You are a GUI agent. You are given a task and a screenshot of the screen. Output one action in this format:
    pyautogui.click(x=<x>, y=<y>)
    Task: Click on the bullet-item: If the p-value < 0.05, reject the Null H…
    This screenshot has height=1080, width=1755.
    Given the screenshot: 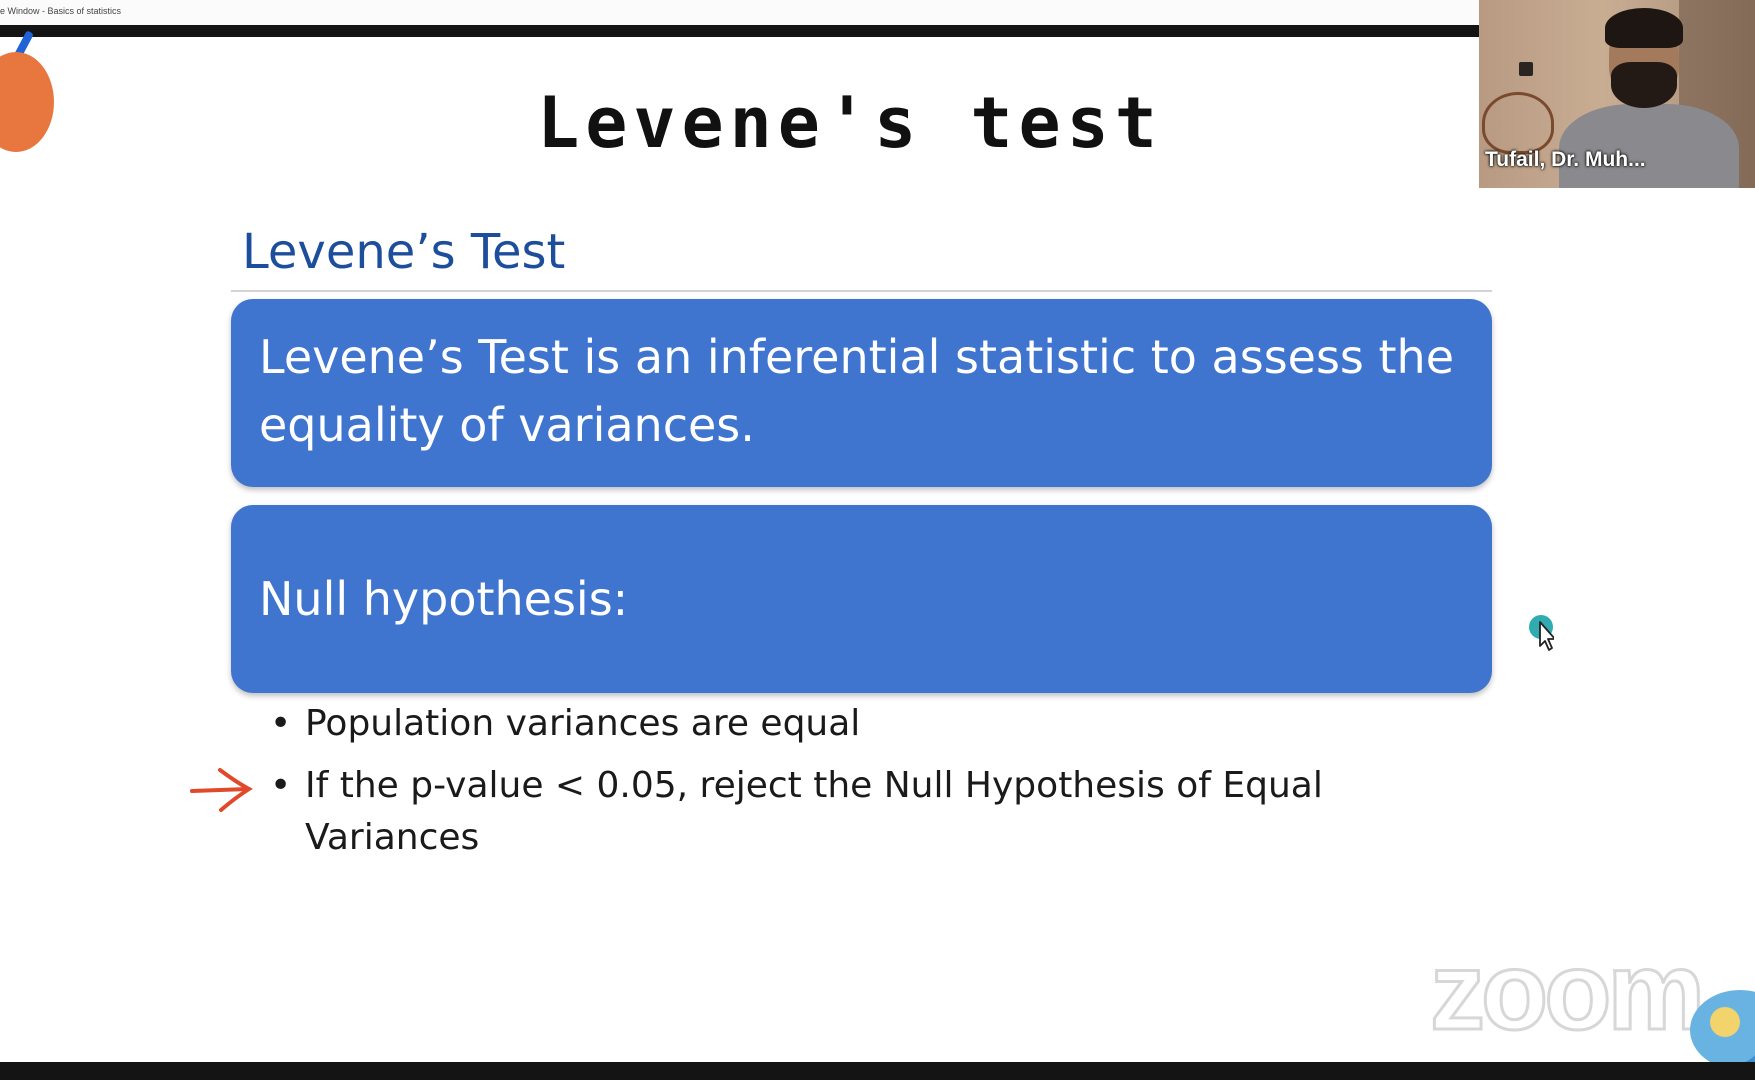 What is the action you would take?
    pyautogui.click(x=845, y=812)
    